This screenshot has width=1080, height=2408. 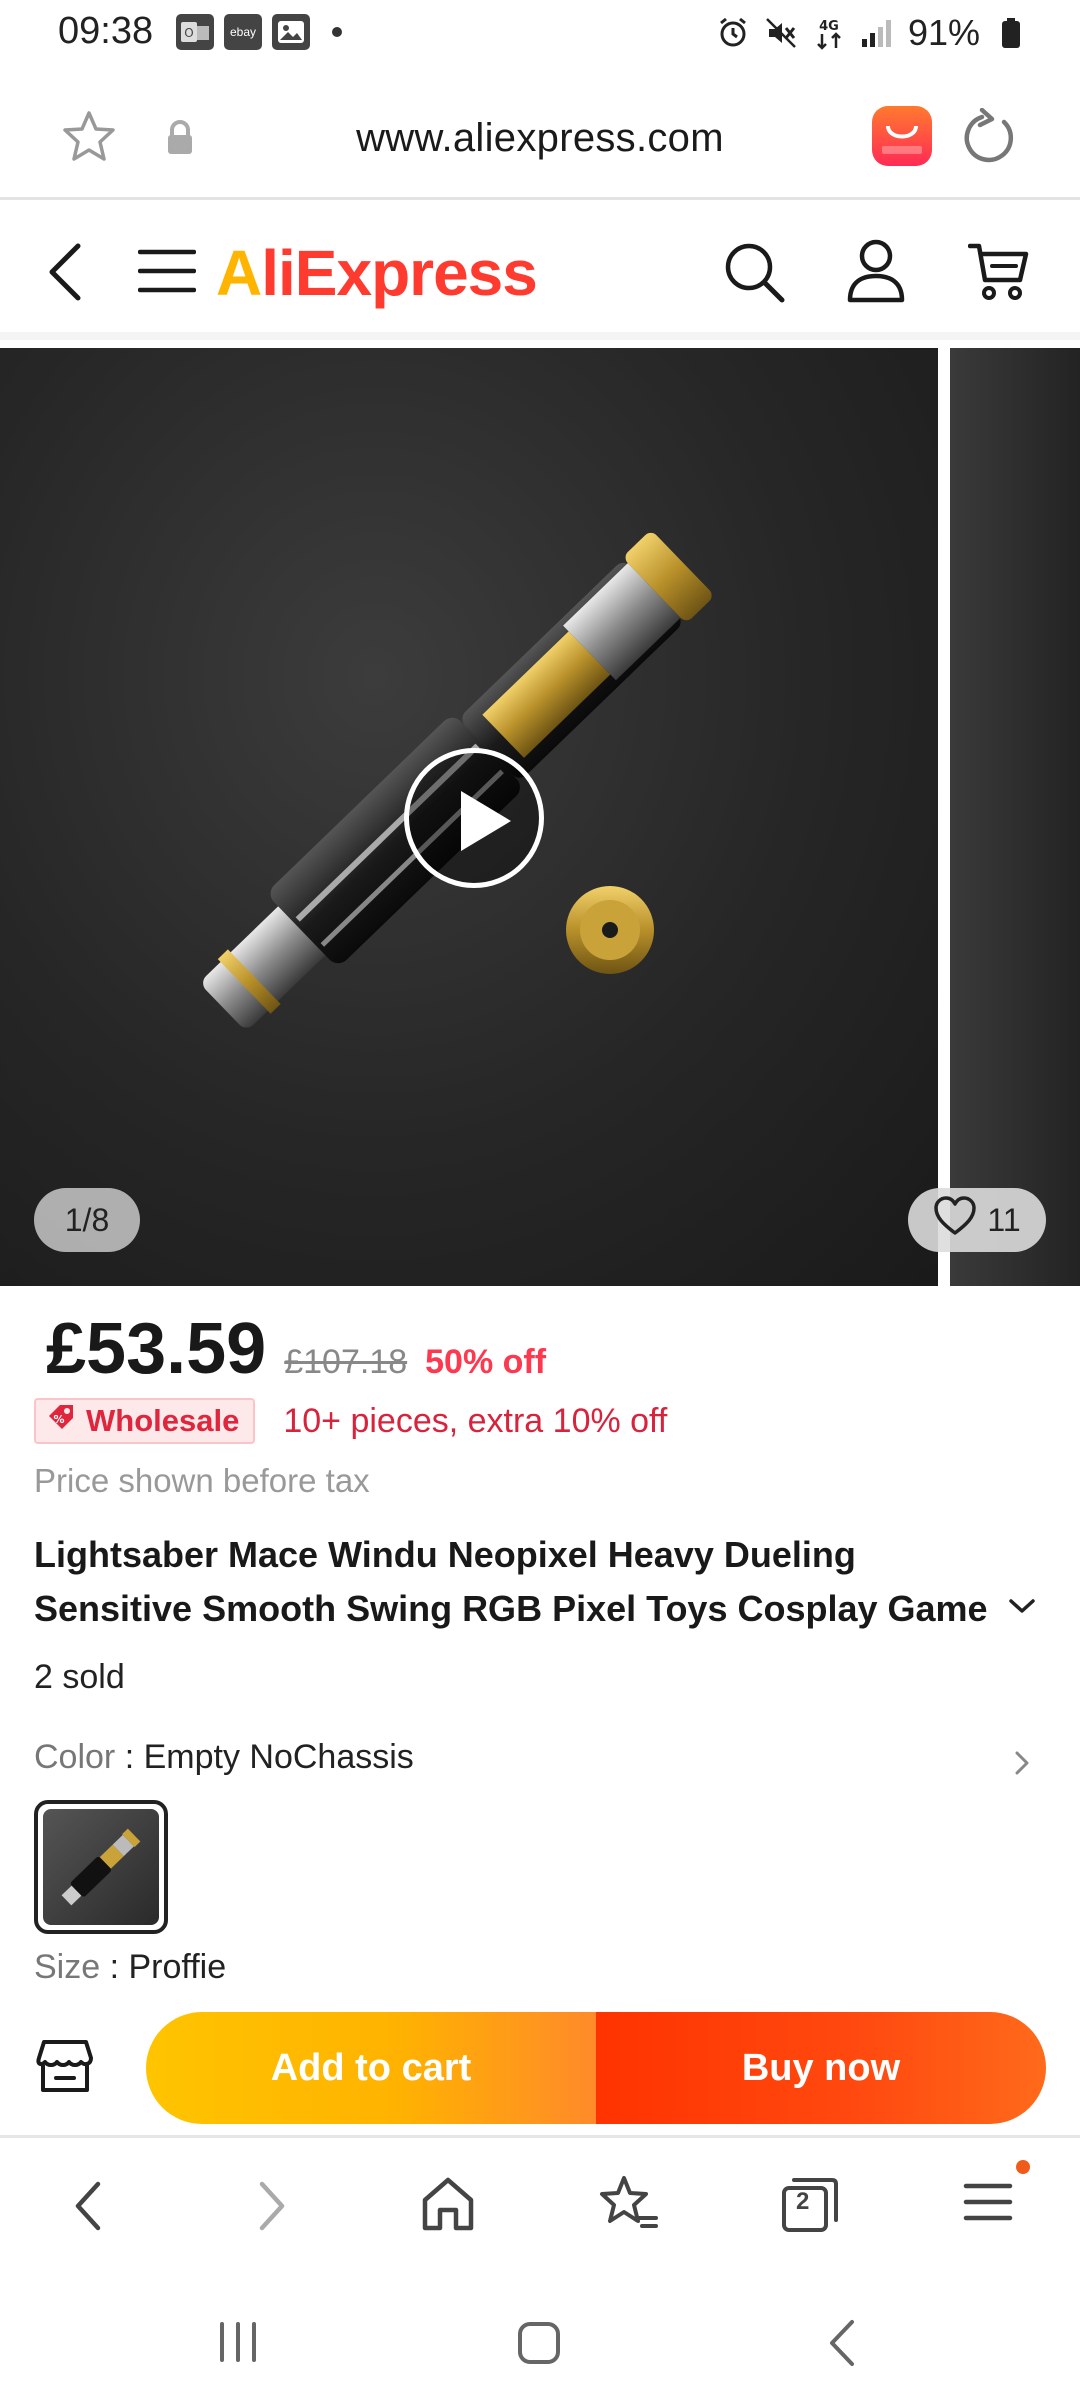 I want to click on swatch-thumbnail, so click(x=101, y=1867).